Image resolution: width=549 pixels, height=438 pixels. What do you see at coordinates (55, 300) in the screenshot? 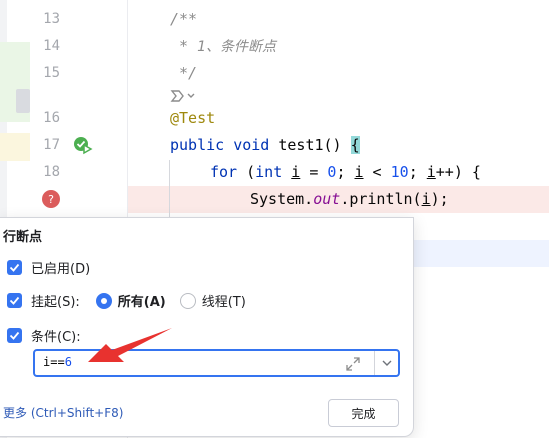
I see `suspend-label: 挂起(S):` at bounding box center [55, 300].